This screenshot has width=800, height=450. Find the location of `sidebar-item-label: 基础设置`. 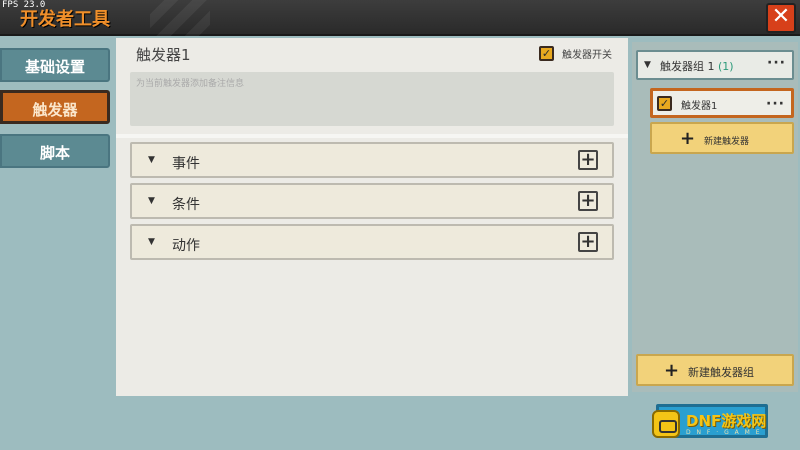

sidebar-item-label: 基础设置 is located at coordinates (54, 67).